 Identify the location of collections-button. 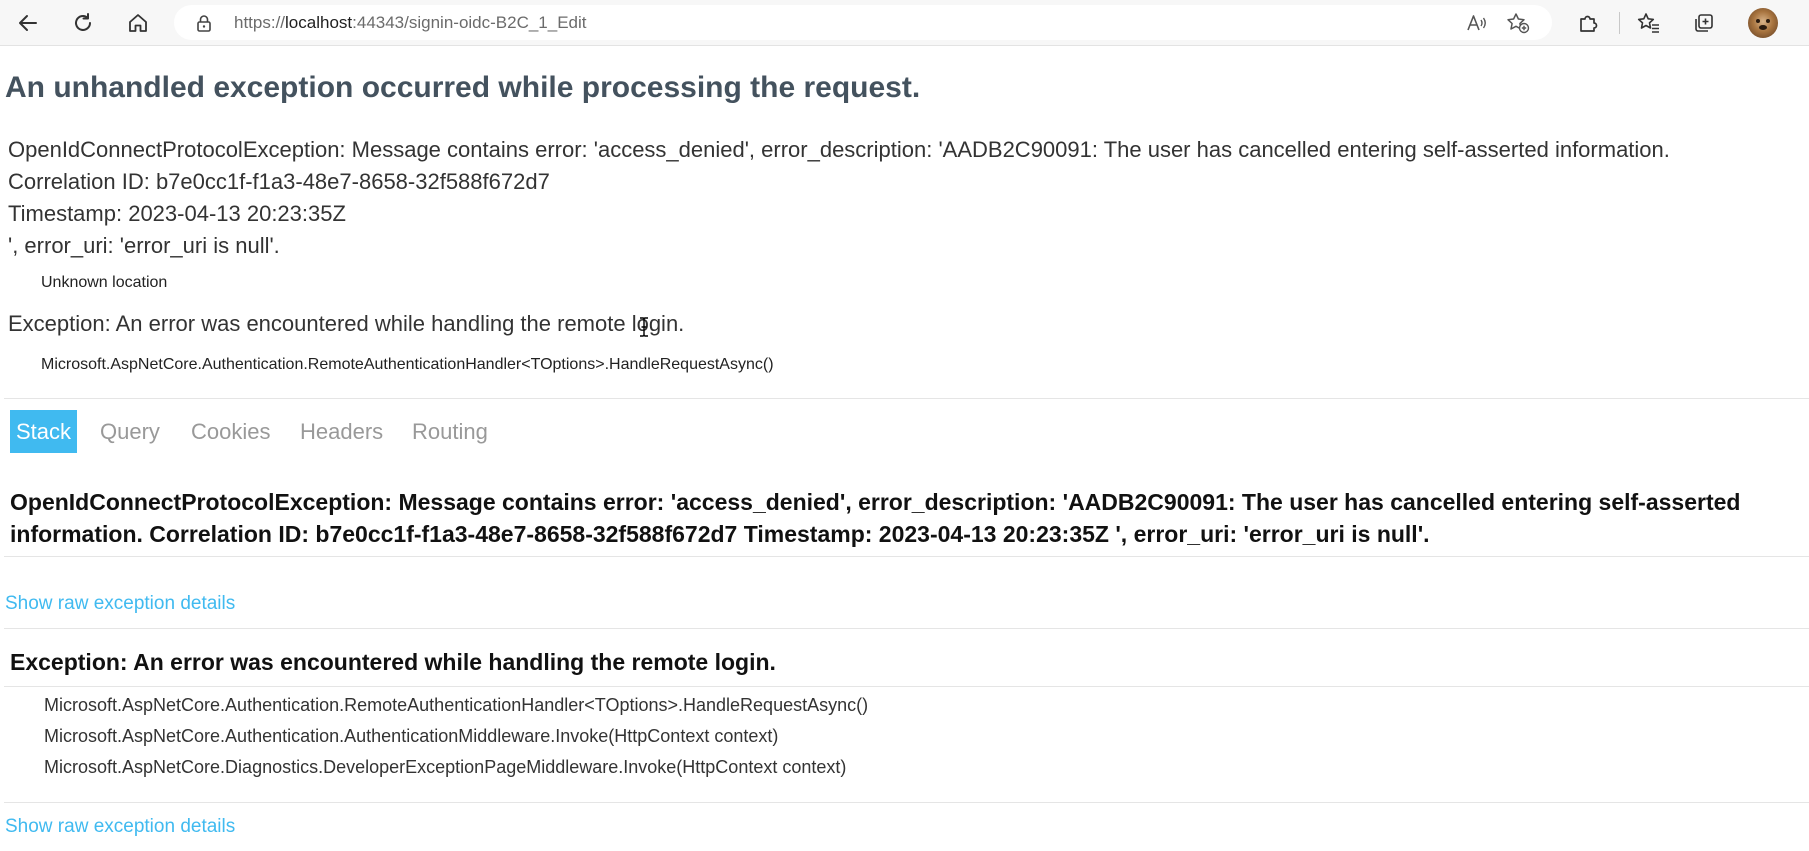
(1704, 23).